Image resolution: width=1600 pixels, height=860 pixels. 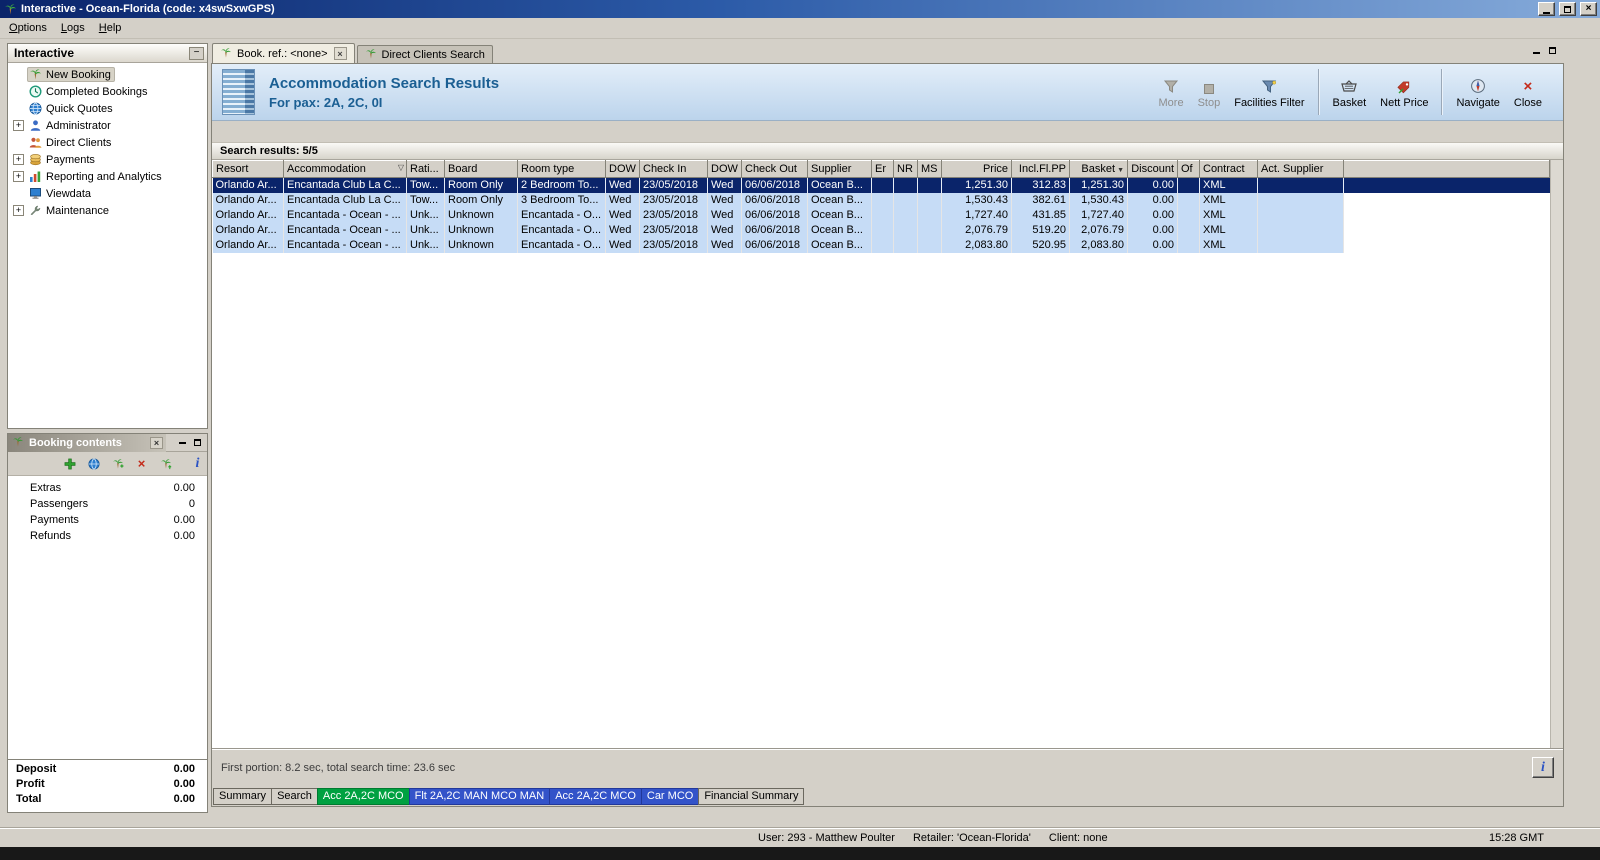 I want to click on menu-logs: Logs, so click(x=73, y=28).